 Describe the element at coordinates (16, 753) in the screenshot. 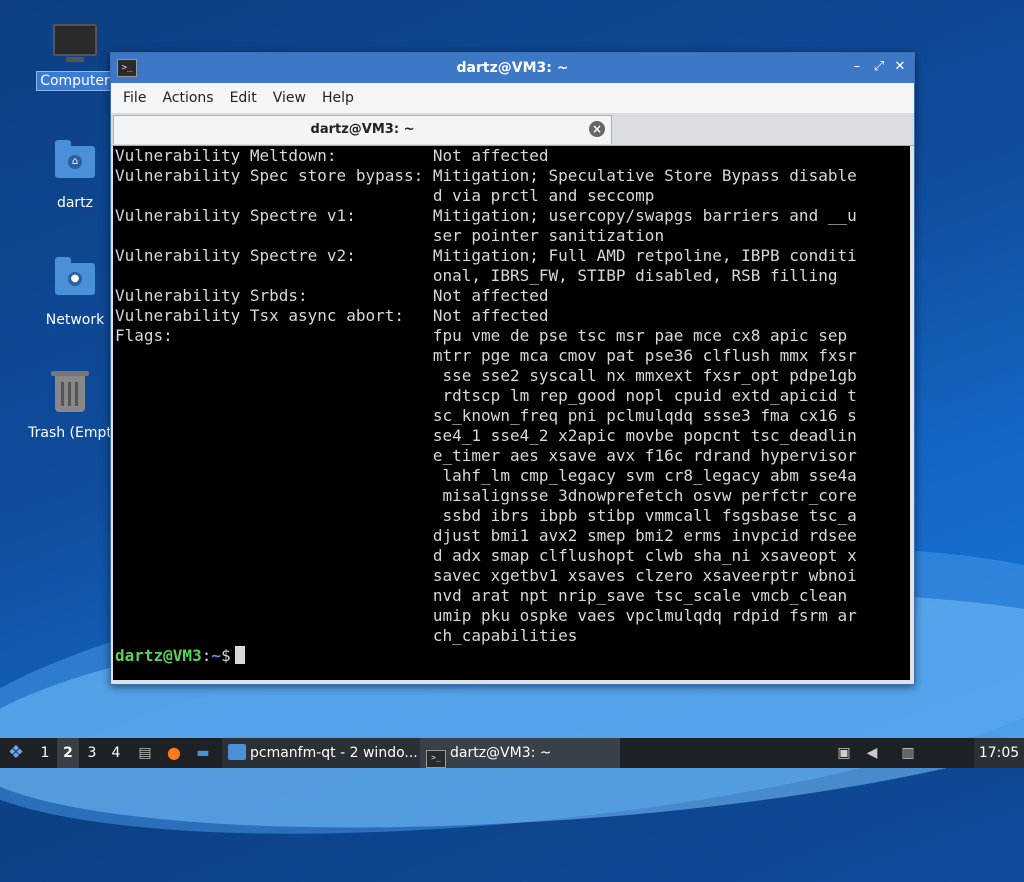

I see `app-menu-icon: ❖` at that location.